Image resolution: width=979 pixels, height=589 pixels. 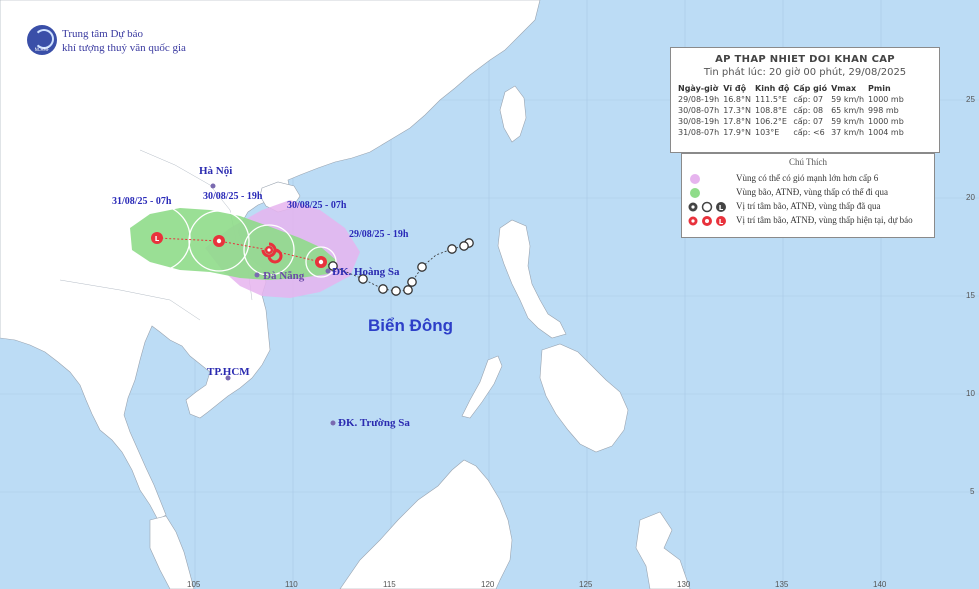 I want to click on table-cell: 30/08-19h, so click(x=699, y=121).